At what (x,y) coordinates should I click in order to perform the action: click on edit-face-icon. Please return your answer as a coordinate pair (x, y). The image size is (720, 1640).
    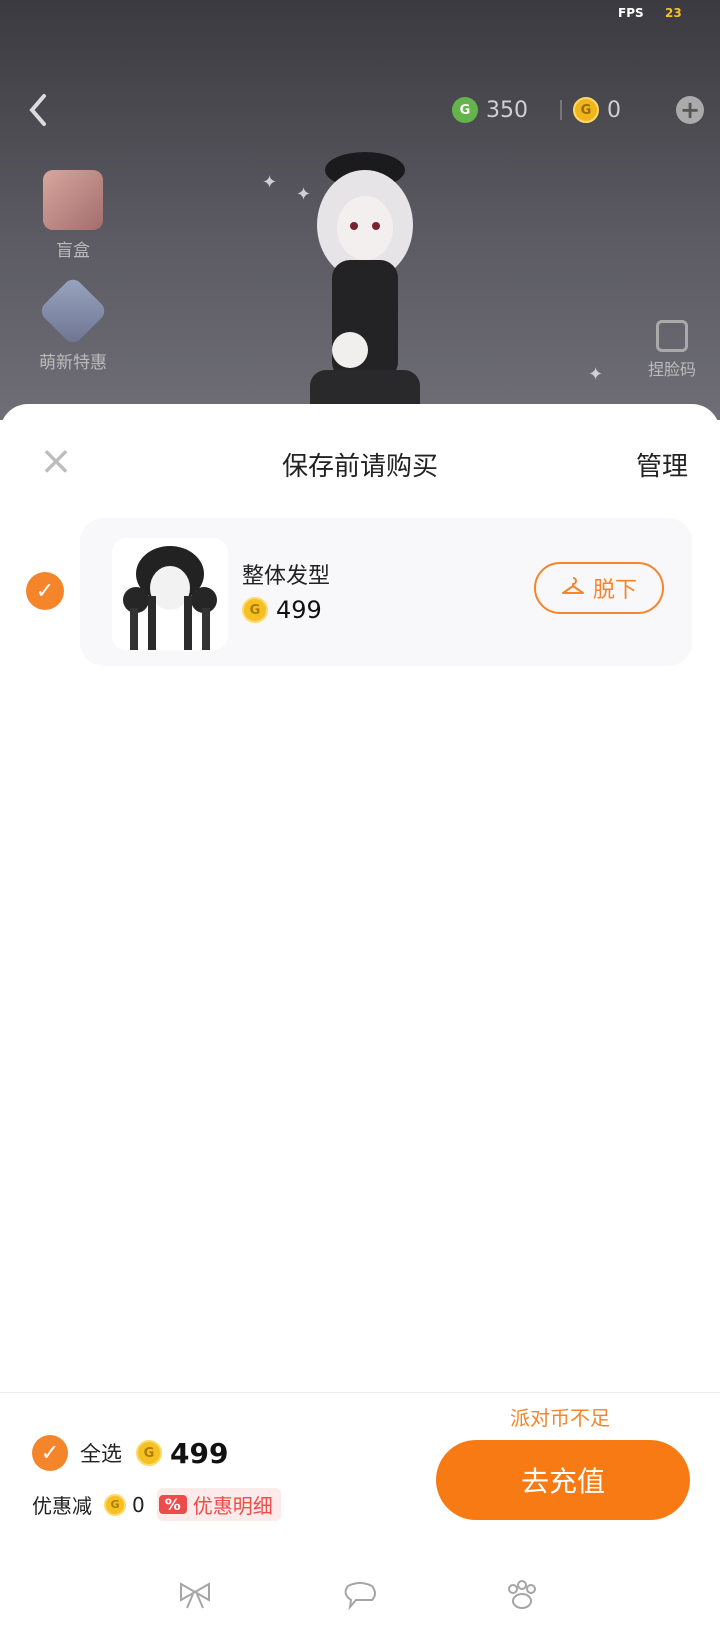
    Looking at the image, I should click on (672, 336).